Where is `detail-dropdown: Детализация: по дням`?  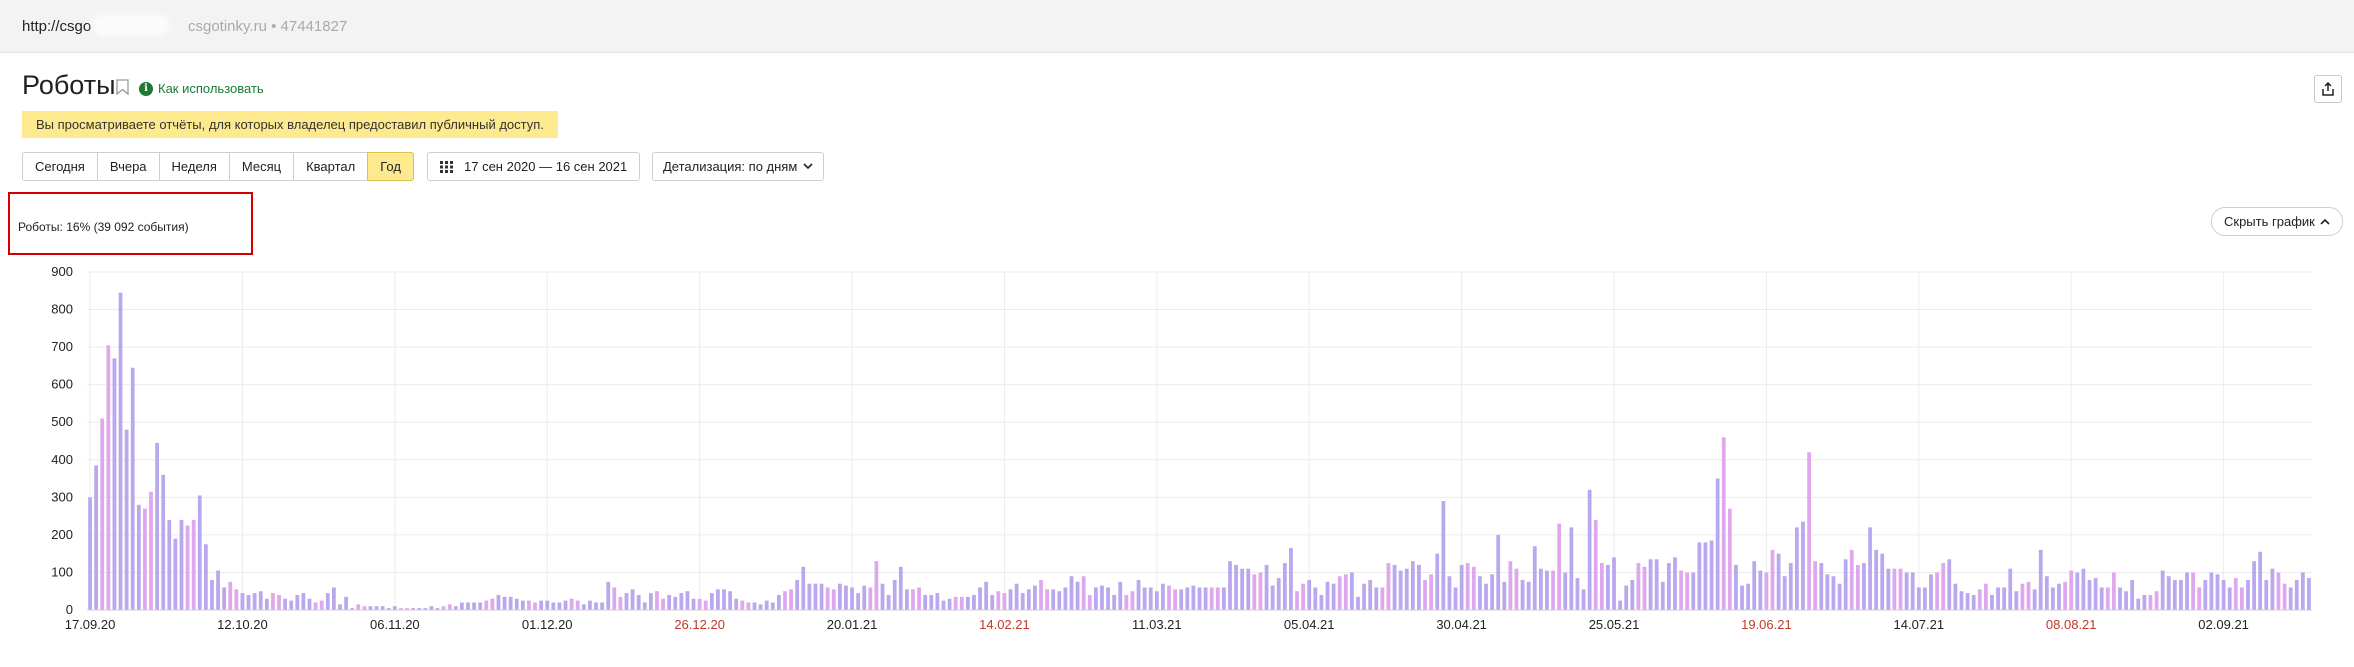
detail-dropdown: Детализация: по дням is located at coordinates (738, 166).